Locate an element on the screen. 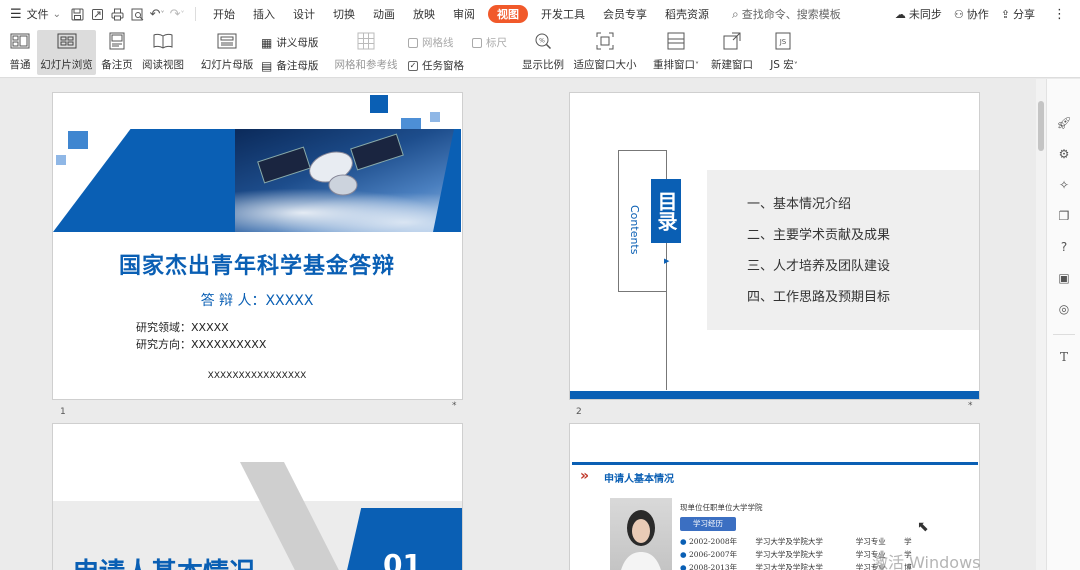  book-icon is located at coordinates (163, 41).